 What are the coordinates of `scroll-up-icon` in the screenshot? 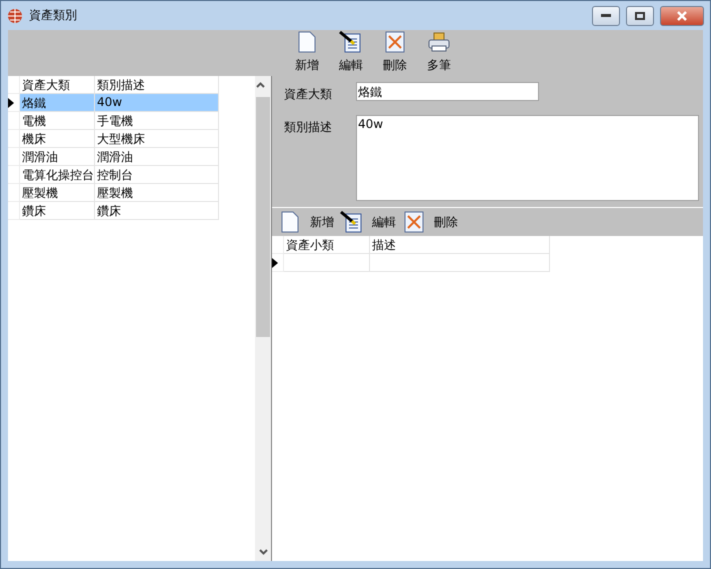 It's located at (260, 85).